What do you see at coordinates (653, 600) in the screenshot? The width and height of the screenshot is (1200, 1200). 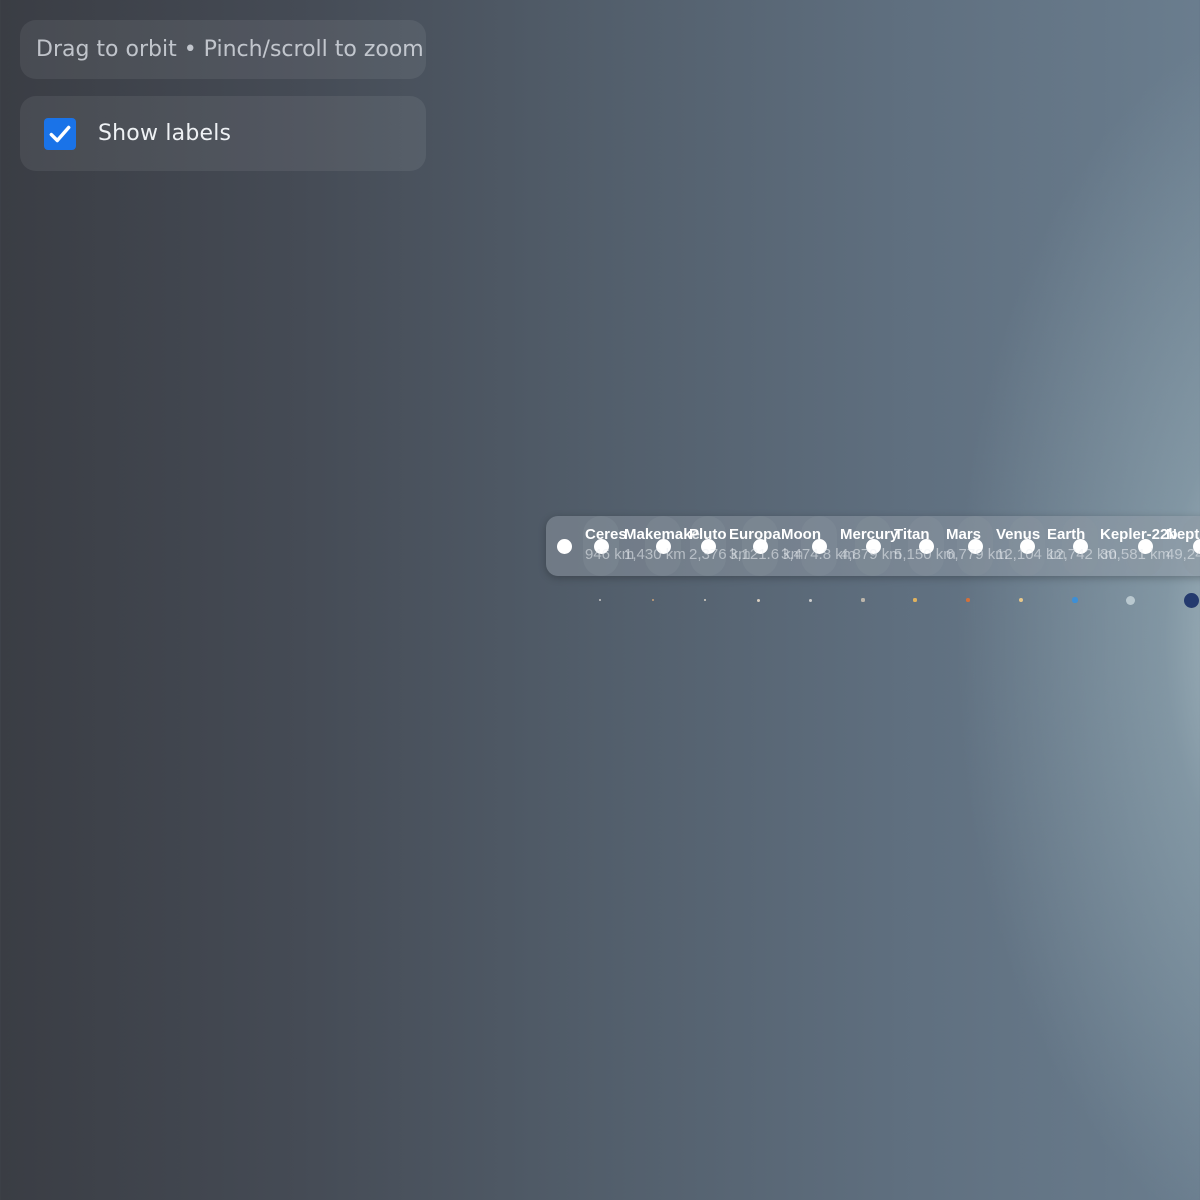 I see `body-sphere-makemake` at bounding box center [653, 600].